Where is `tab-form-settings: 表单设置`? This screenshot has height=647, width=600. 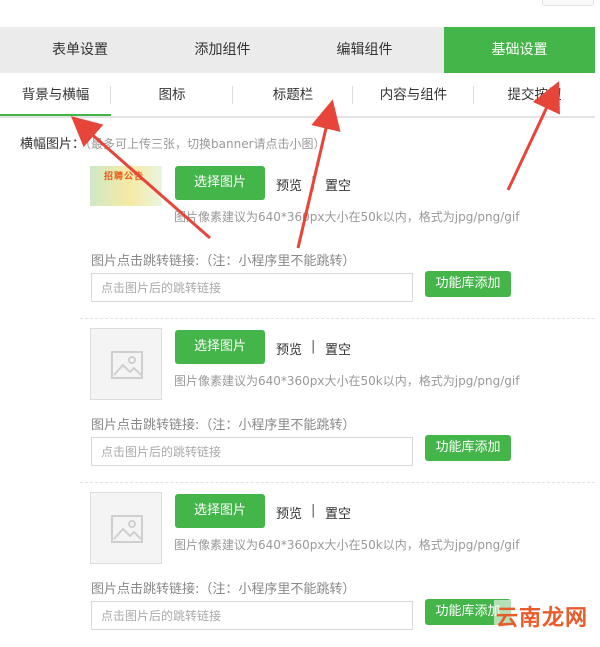 tab-form-settings: 表单设置 is located at coordinates (80, 50).